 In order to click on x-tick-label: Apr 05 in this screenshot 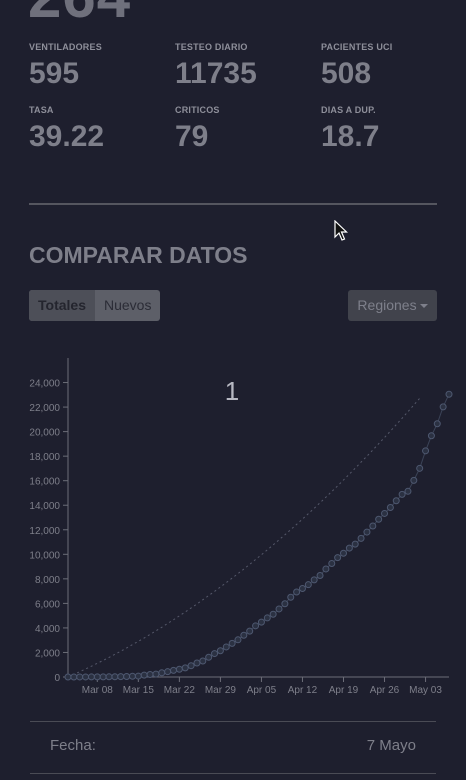, I will do `click(262, 690)`.